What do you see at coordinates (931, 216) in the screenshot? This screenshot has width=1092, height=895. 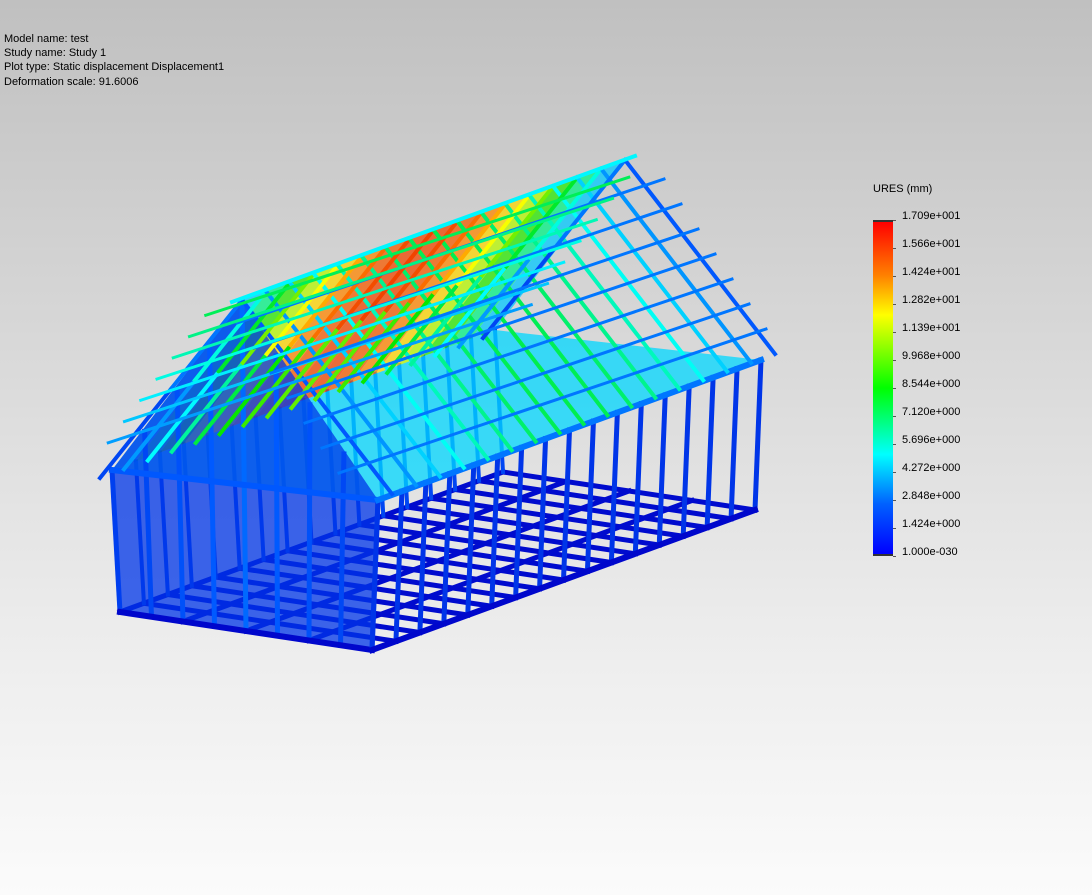 I see `legend-label: 1.709e+001` at bounding box center [931, 216].